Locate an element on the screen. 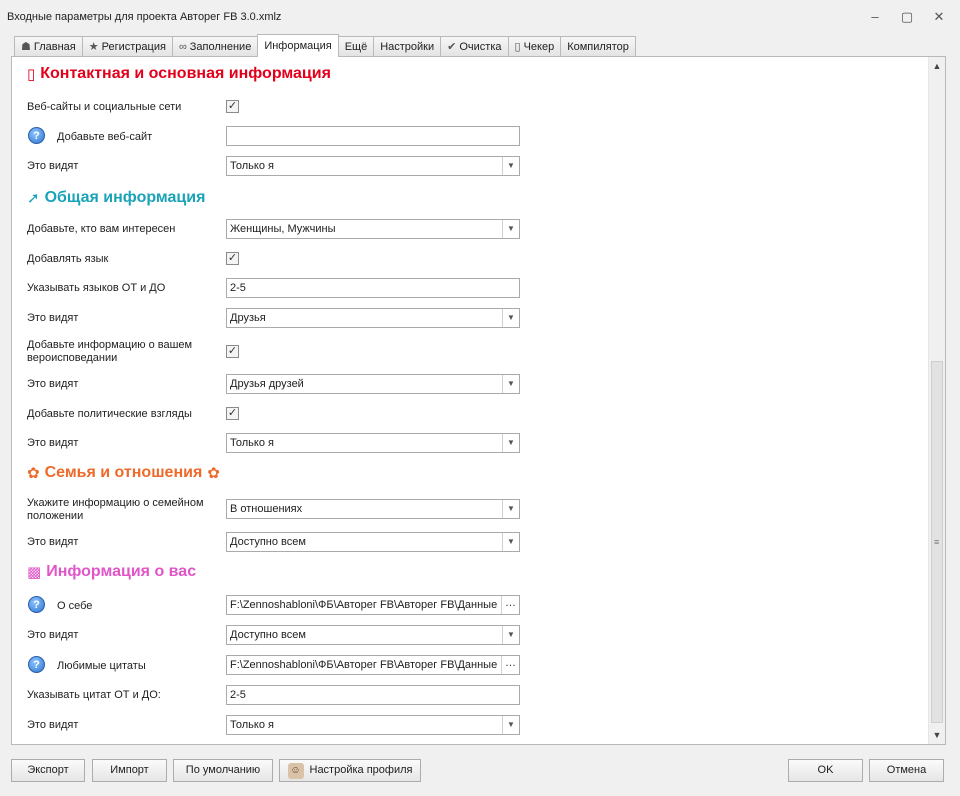 The height and width of the screenshot is (796, 960). tab-label: Главная is located at coordinates (54, 47).